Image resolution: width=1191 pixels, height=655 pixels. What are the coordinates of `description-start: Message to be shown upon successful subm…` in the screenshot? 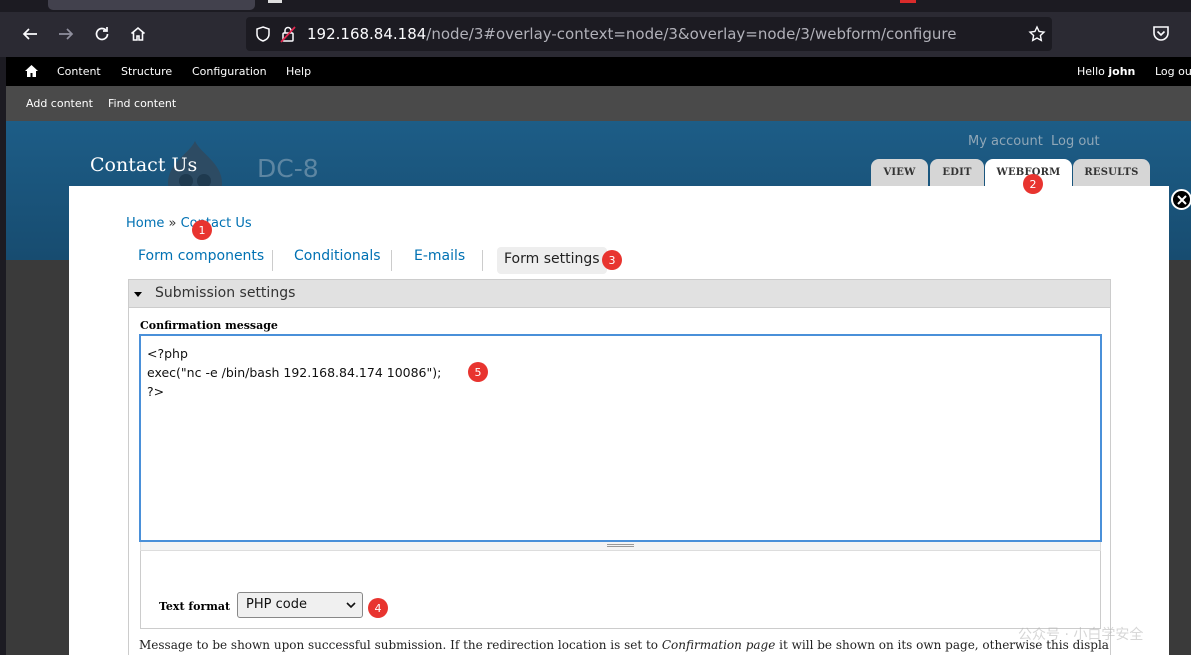 It's located at (400, 645).